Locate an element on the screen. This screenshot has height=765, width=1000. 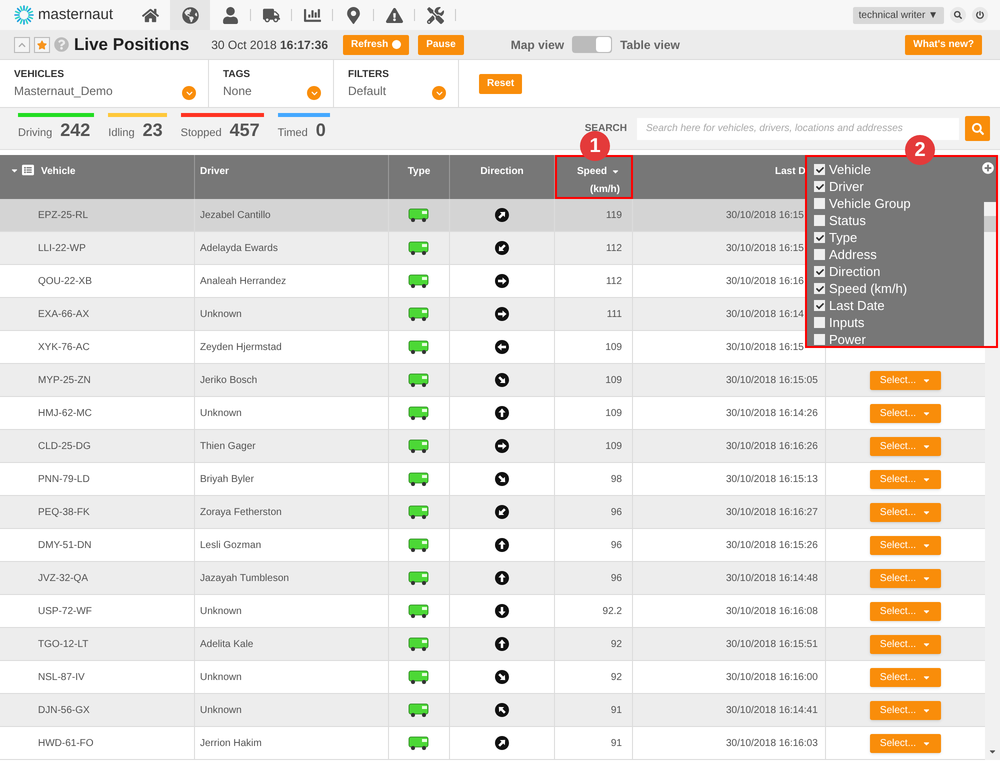
driver-cell-text: Zoraya Fetherston is located at coordinates (241, 513).